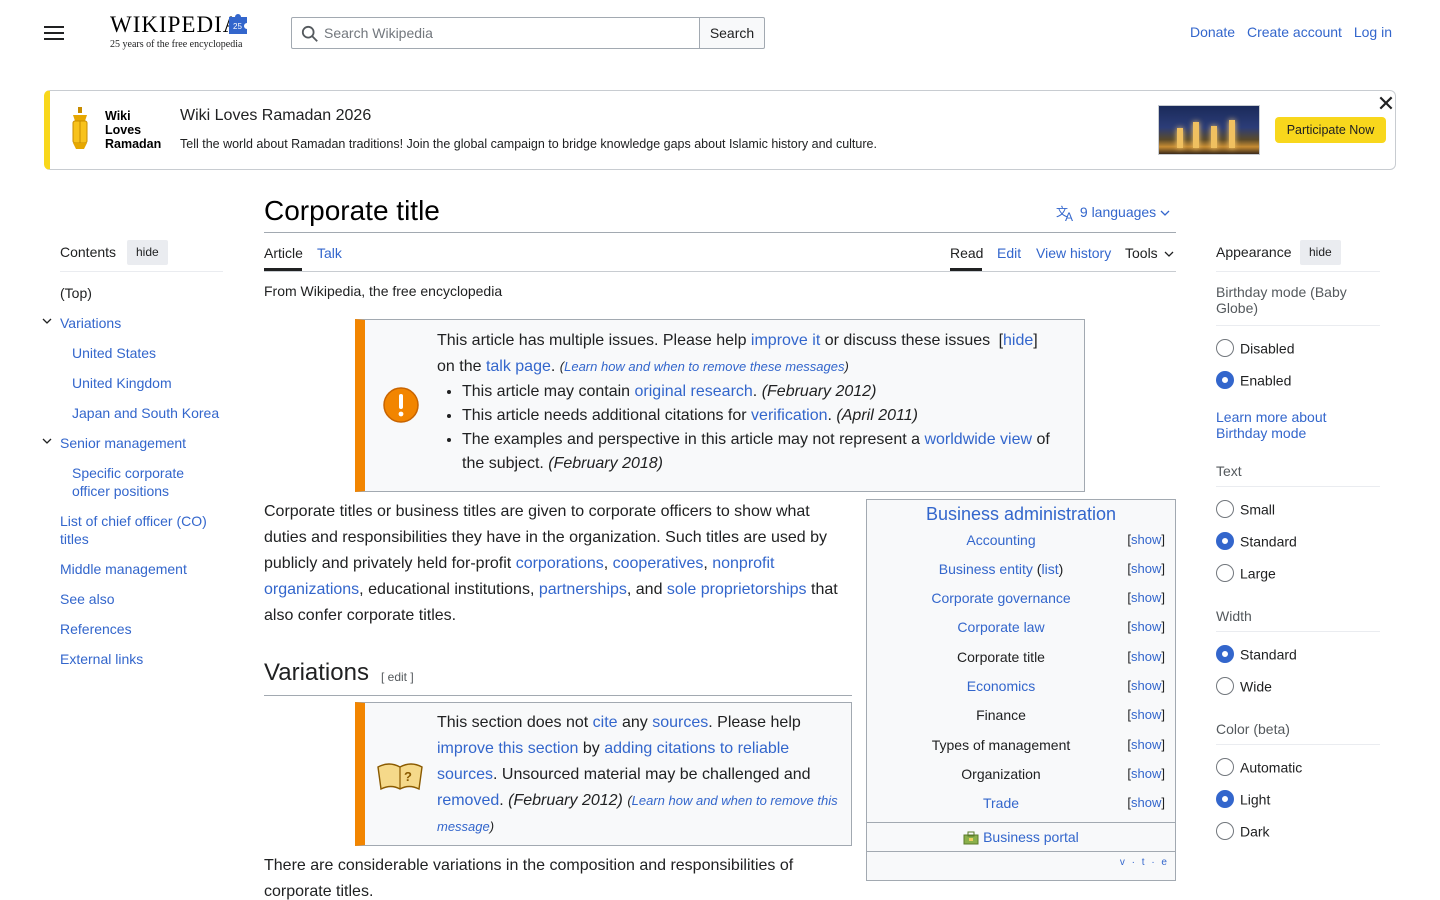 The width and height of the screenshot is (1440, 900). Describe the element at coordinates (1144, 862) in the screenshot. I see `navbox-vte-links: v · t · e` at that location.